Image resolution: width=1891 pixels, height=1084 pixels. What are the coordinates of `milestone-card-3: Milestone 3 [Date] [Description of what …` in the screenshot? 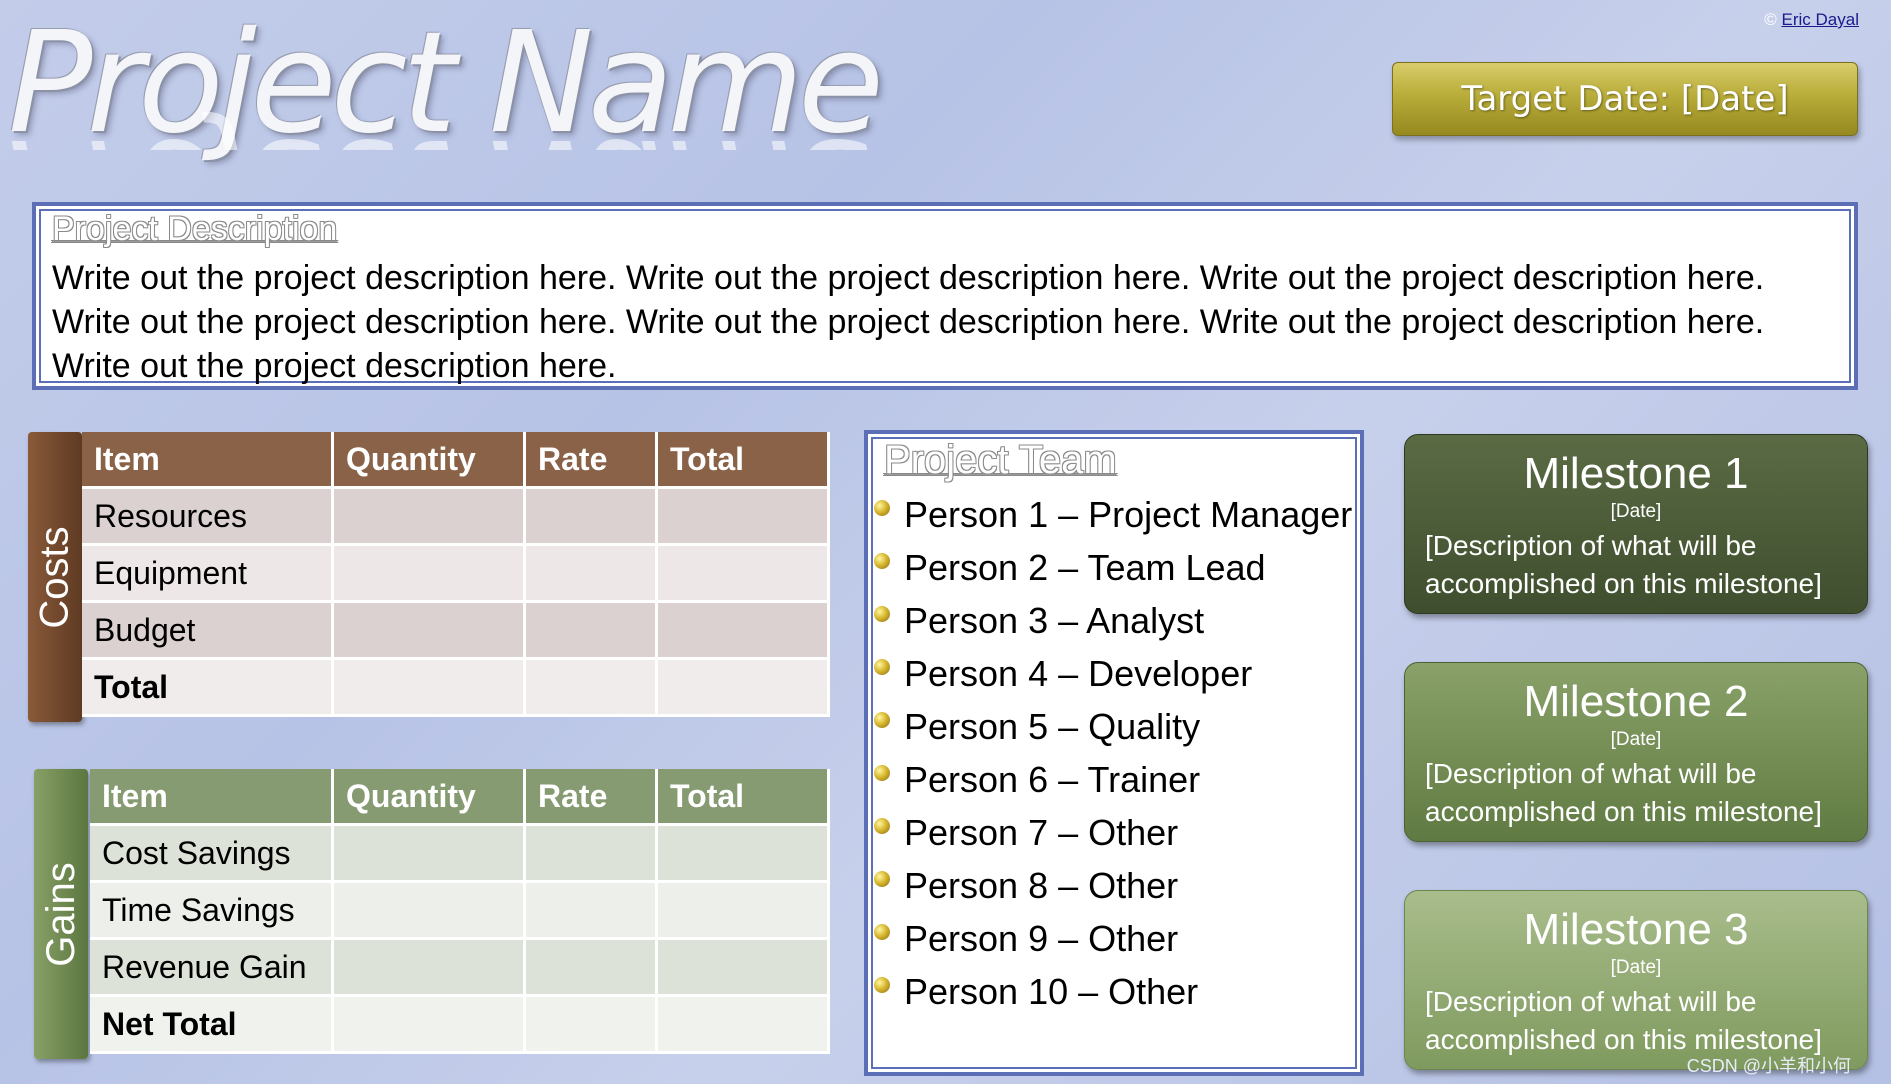 It's located at (1636, 980).